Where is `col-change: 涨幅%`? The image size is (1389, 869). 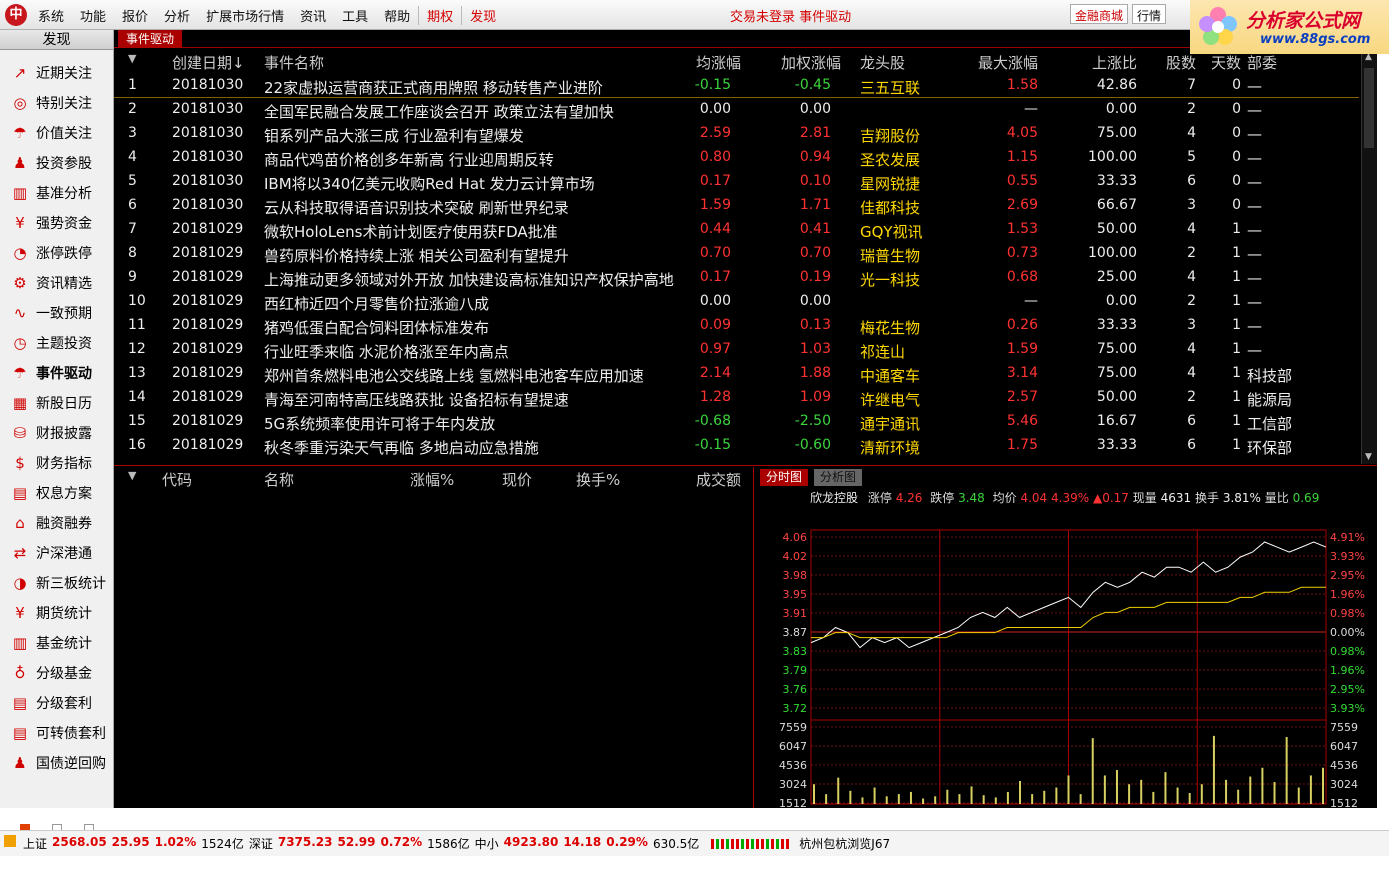 col-change: 涨幅% is located at coordinates (432, 479).